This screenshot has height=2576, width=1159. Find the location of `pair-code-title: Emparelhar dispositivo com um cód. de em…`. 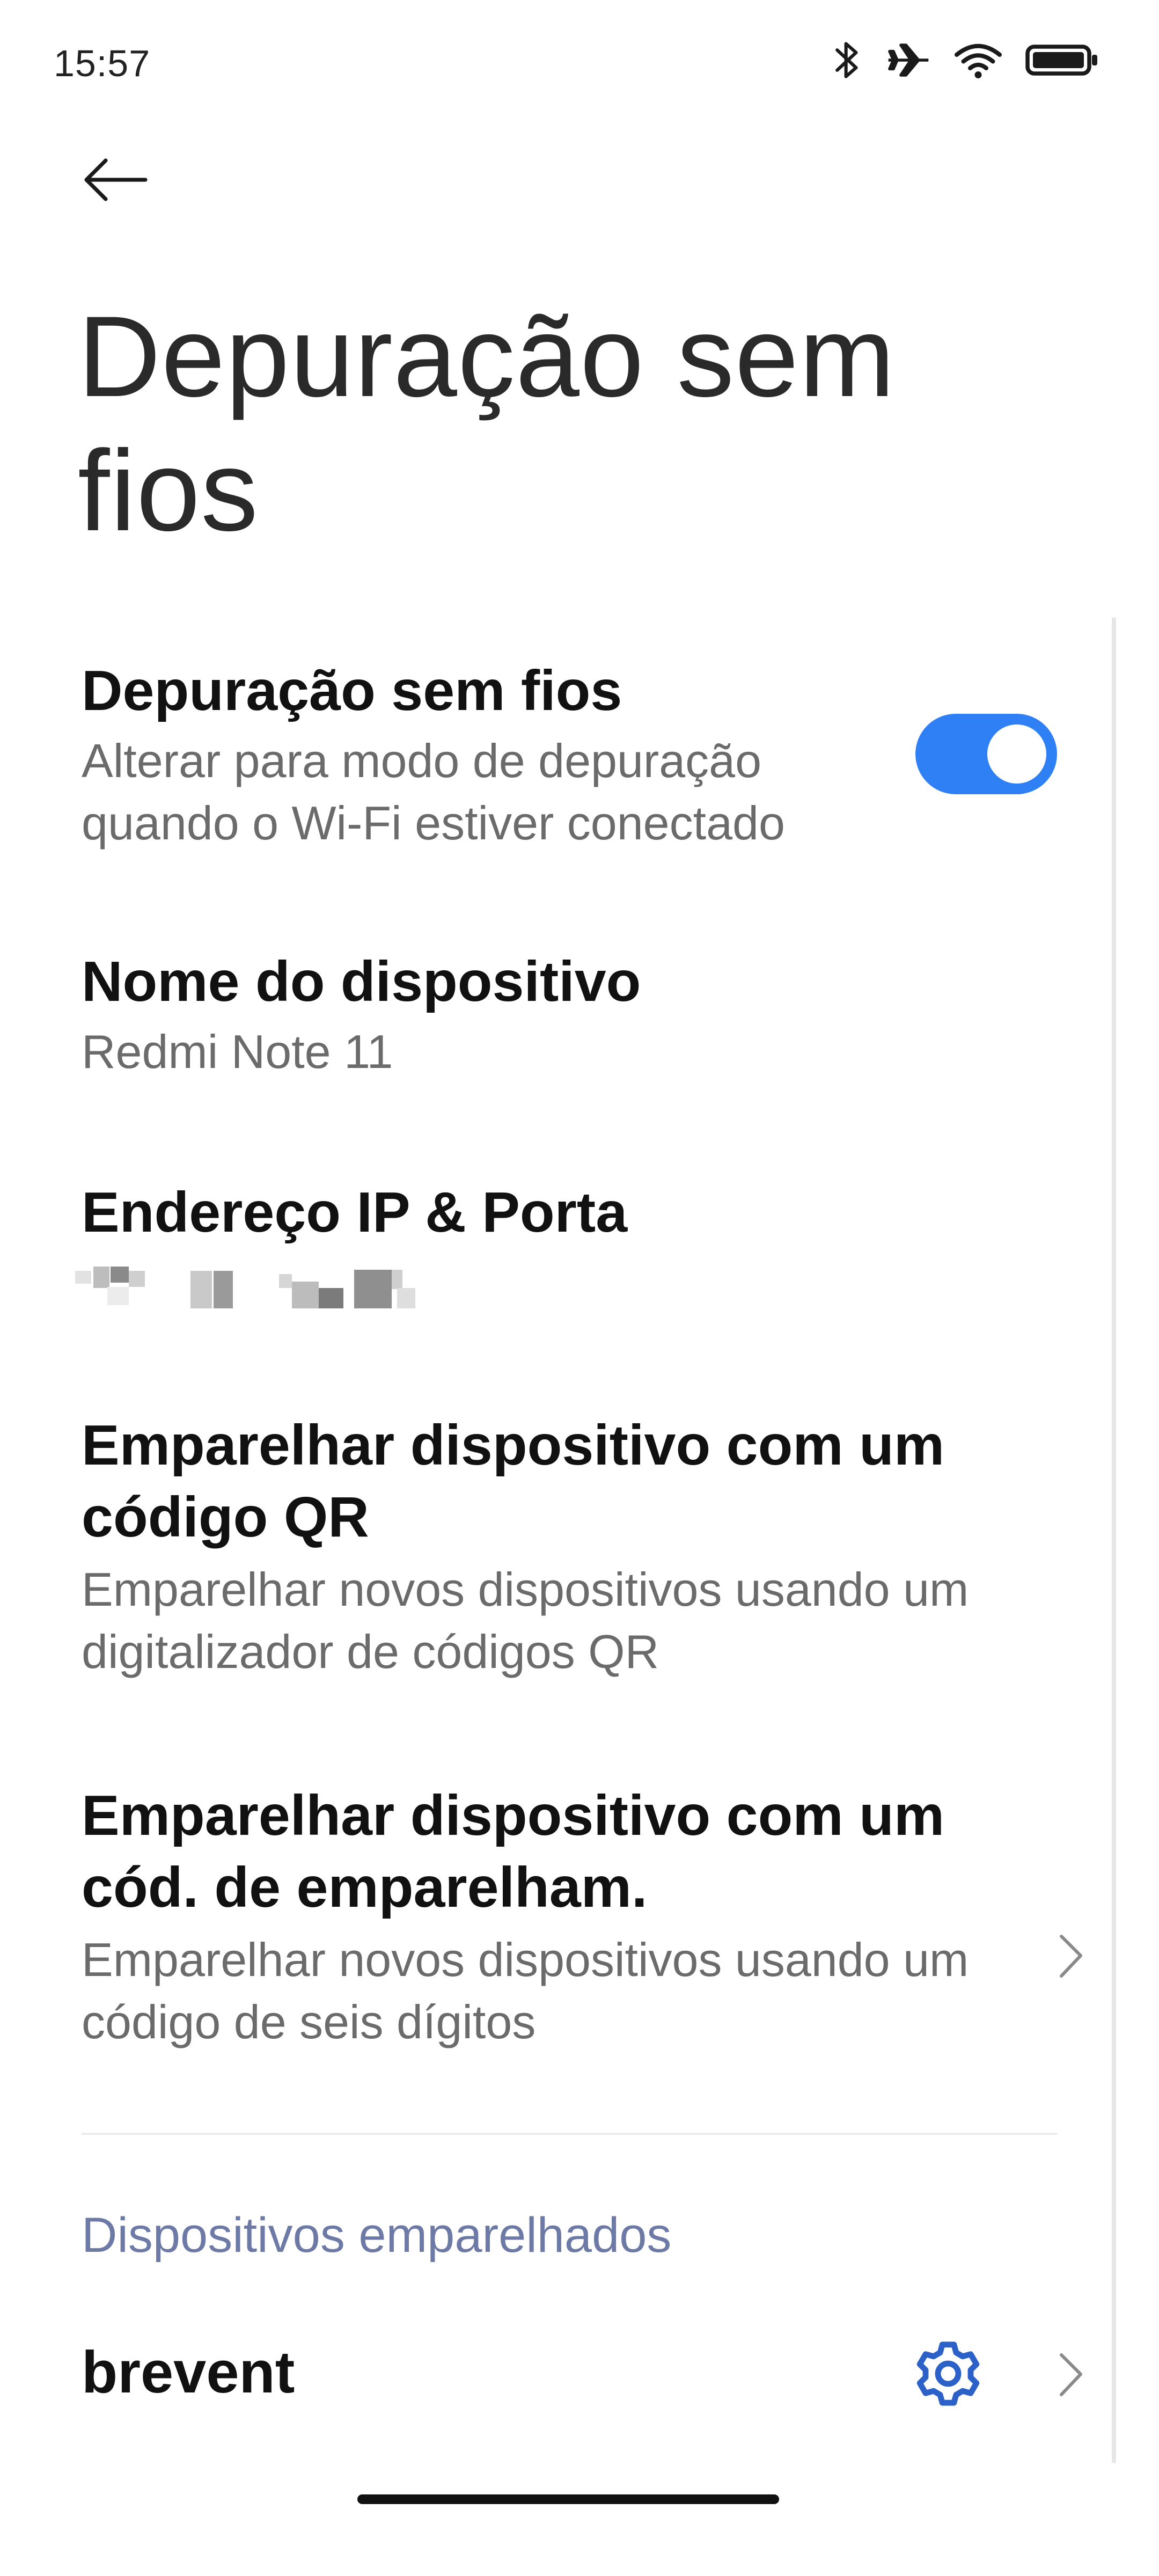

pair-code-title: Emparelhar dispositivo com um cód. de em… is located at coordinates (513, 1851).